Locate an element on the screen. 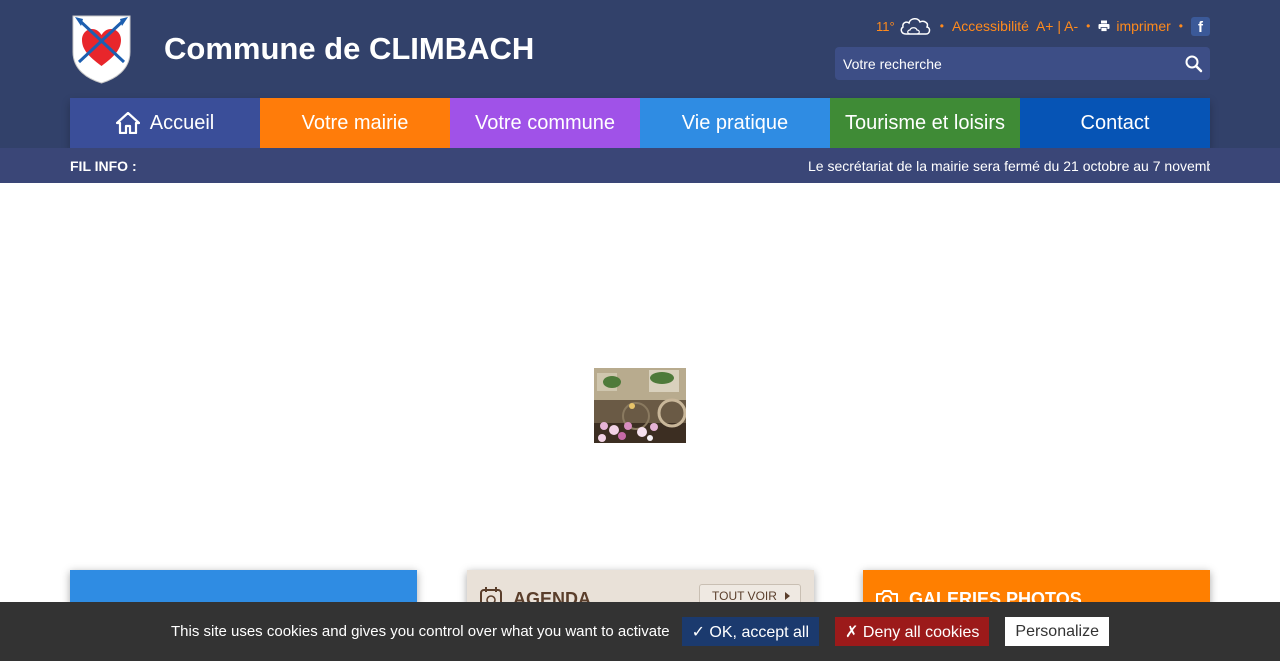 The image size is (1280, 661). search-box is located at coordinates (1022, 63).